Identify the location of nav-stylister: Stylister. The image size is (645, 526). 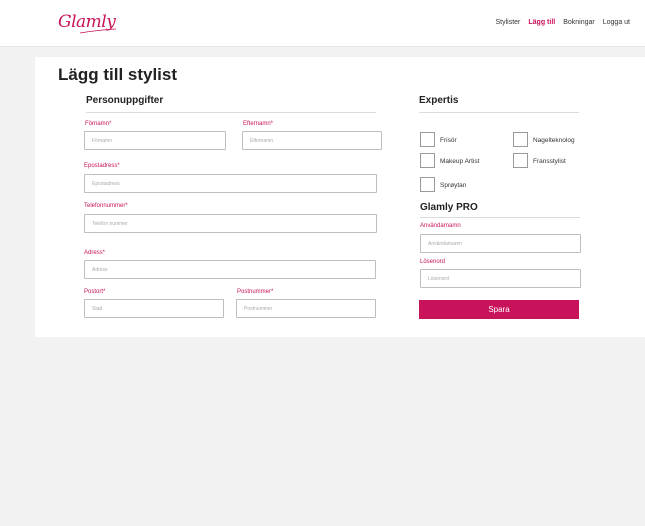
(507, 22).